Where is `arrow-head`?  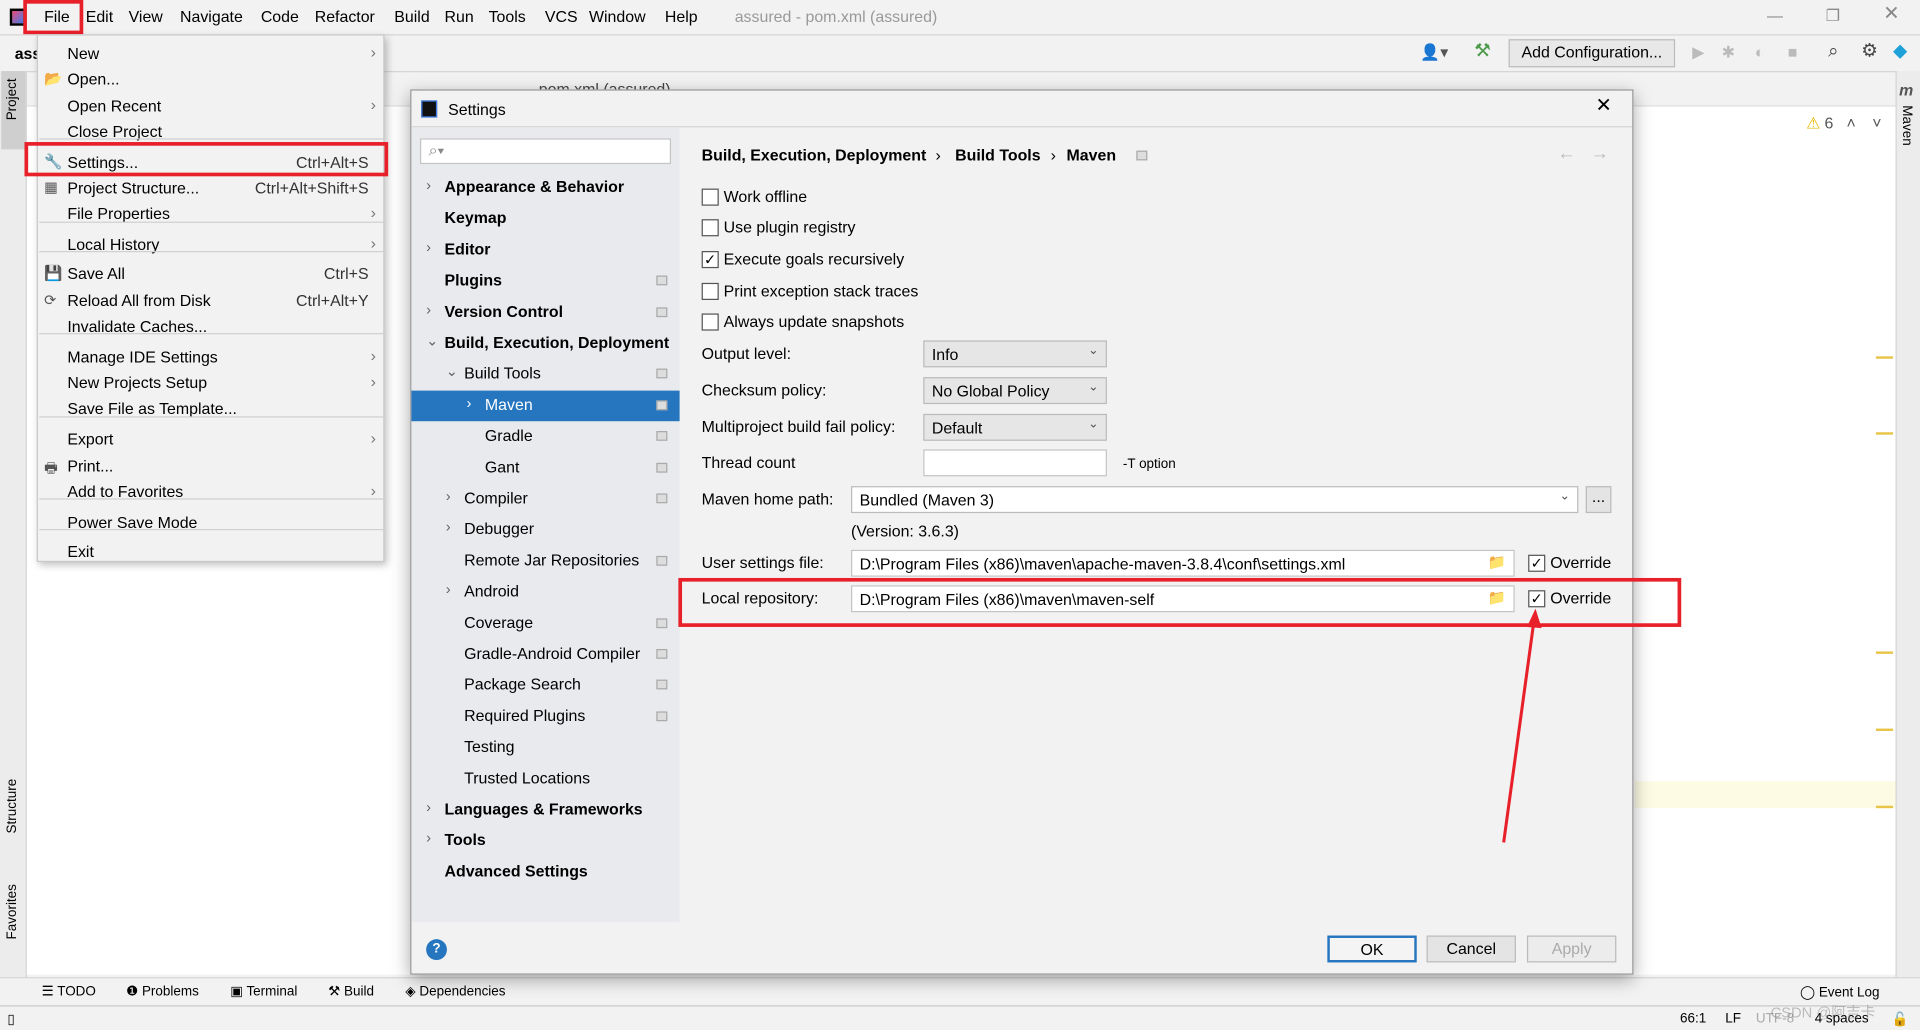
arrow-head is located at coordinates (1534, 618).